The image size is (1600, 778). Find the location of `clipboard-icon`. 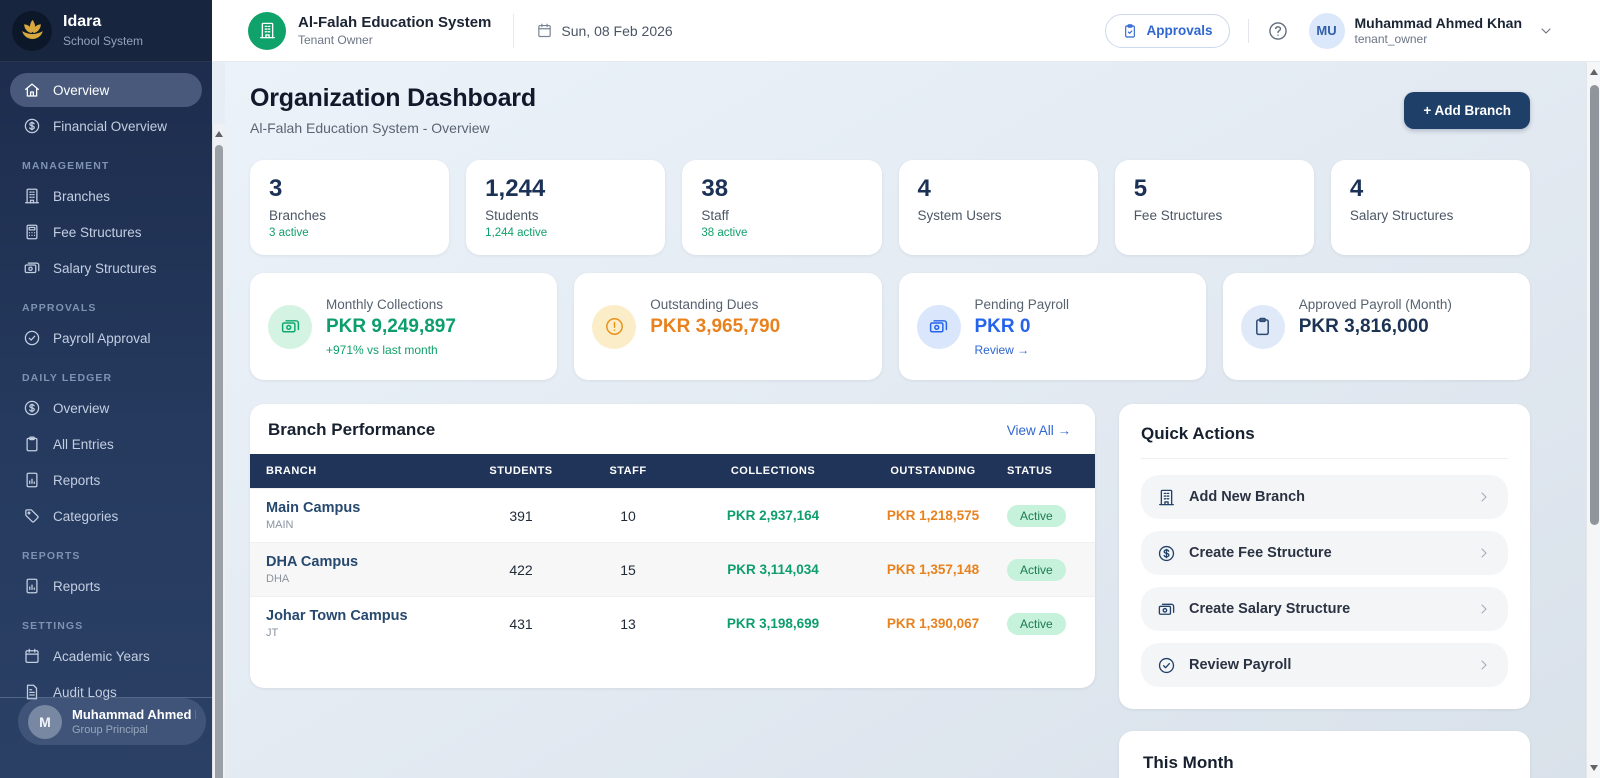

clipboard-icon is located at coordinates (32, 444).